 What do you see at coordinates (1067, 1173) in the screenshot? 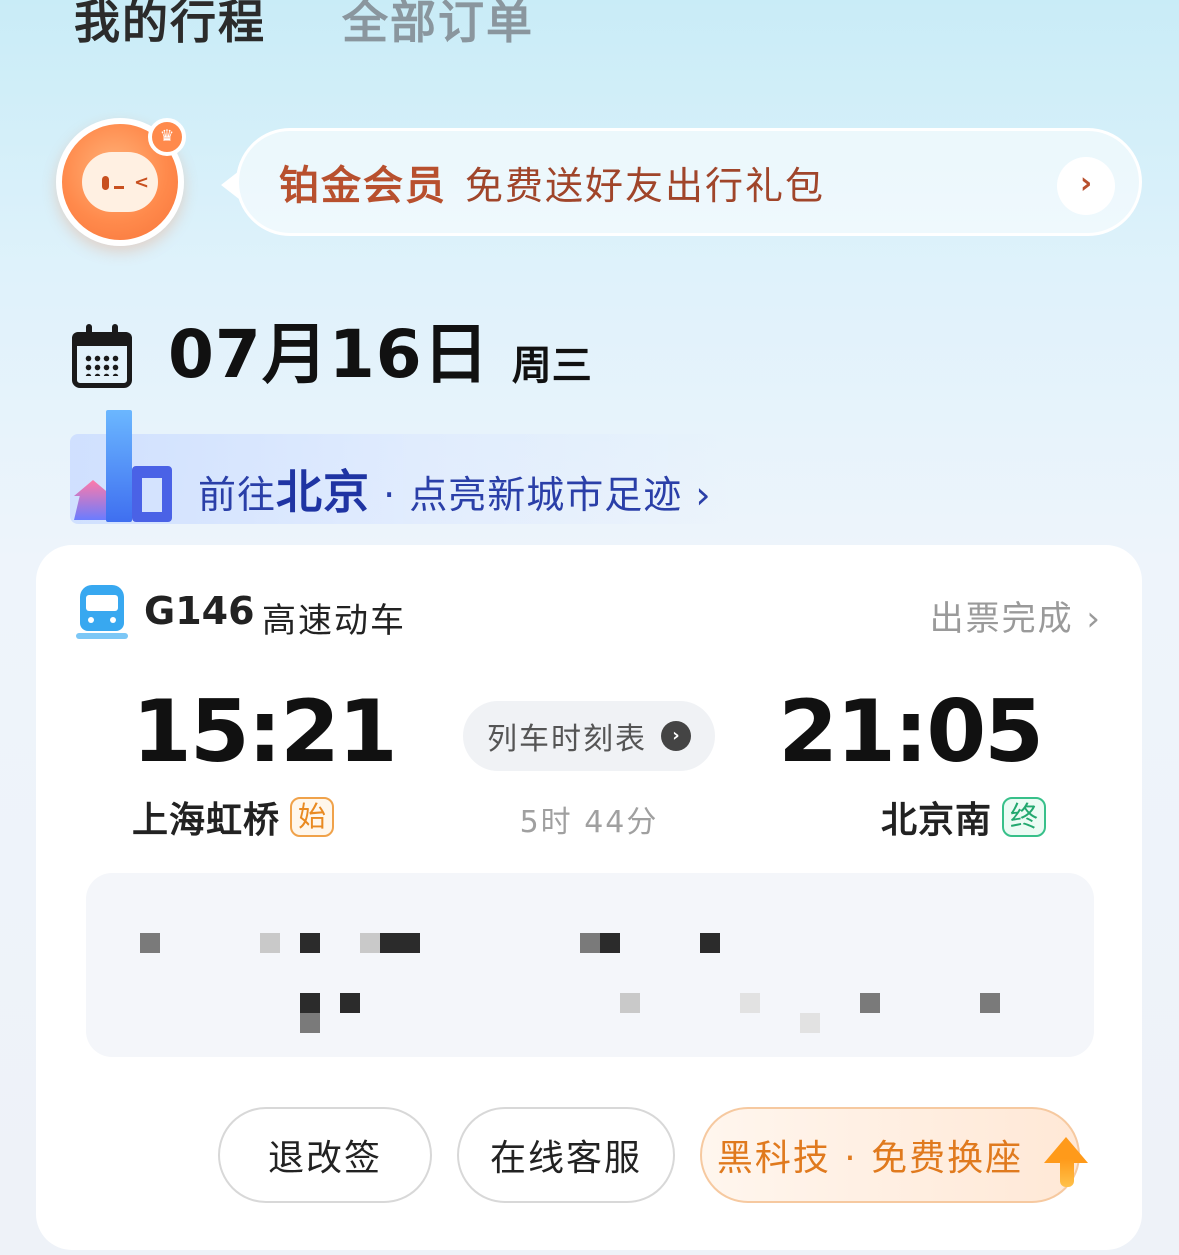
I see `arrow-up-icon-tail` at bounding box center [1067, 1173].